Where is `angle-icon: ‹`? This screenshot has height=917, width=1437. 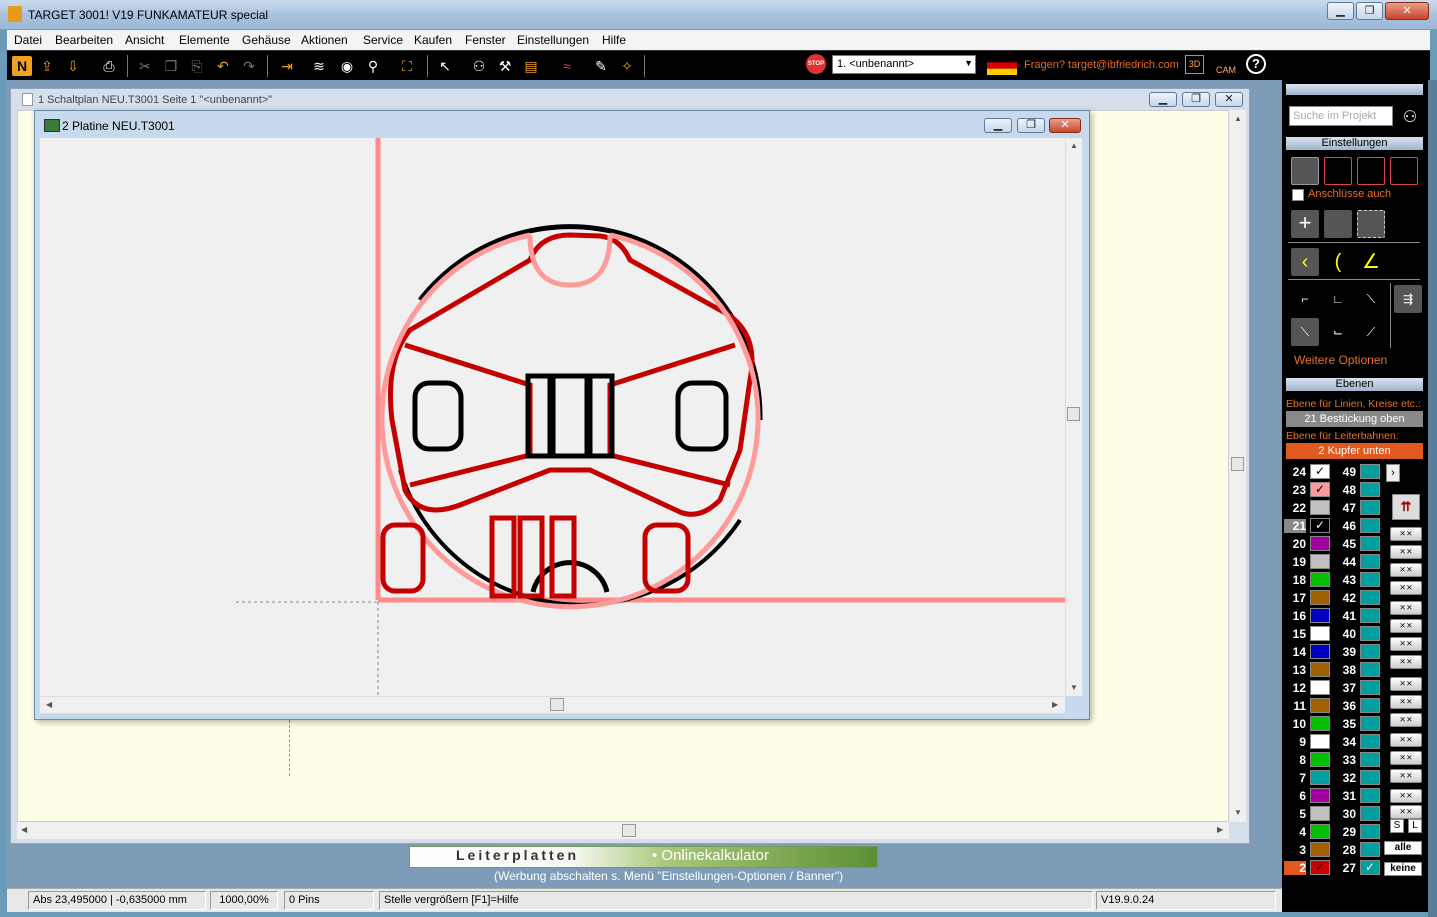
angle-icon: ‹ is located at coordinates (1305, 262).